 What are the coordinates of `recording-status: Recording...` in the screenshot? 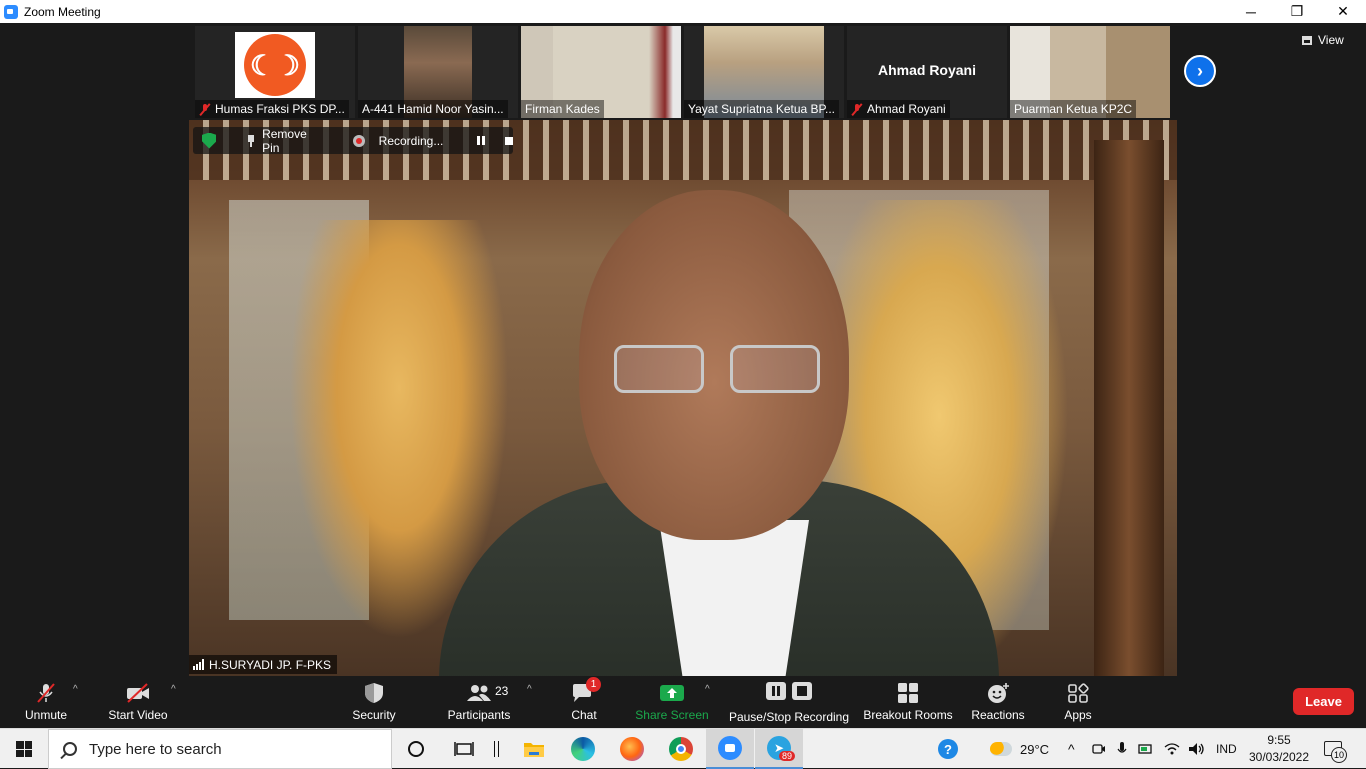 It's located at (411, 140).